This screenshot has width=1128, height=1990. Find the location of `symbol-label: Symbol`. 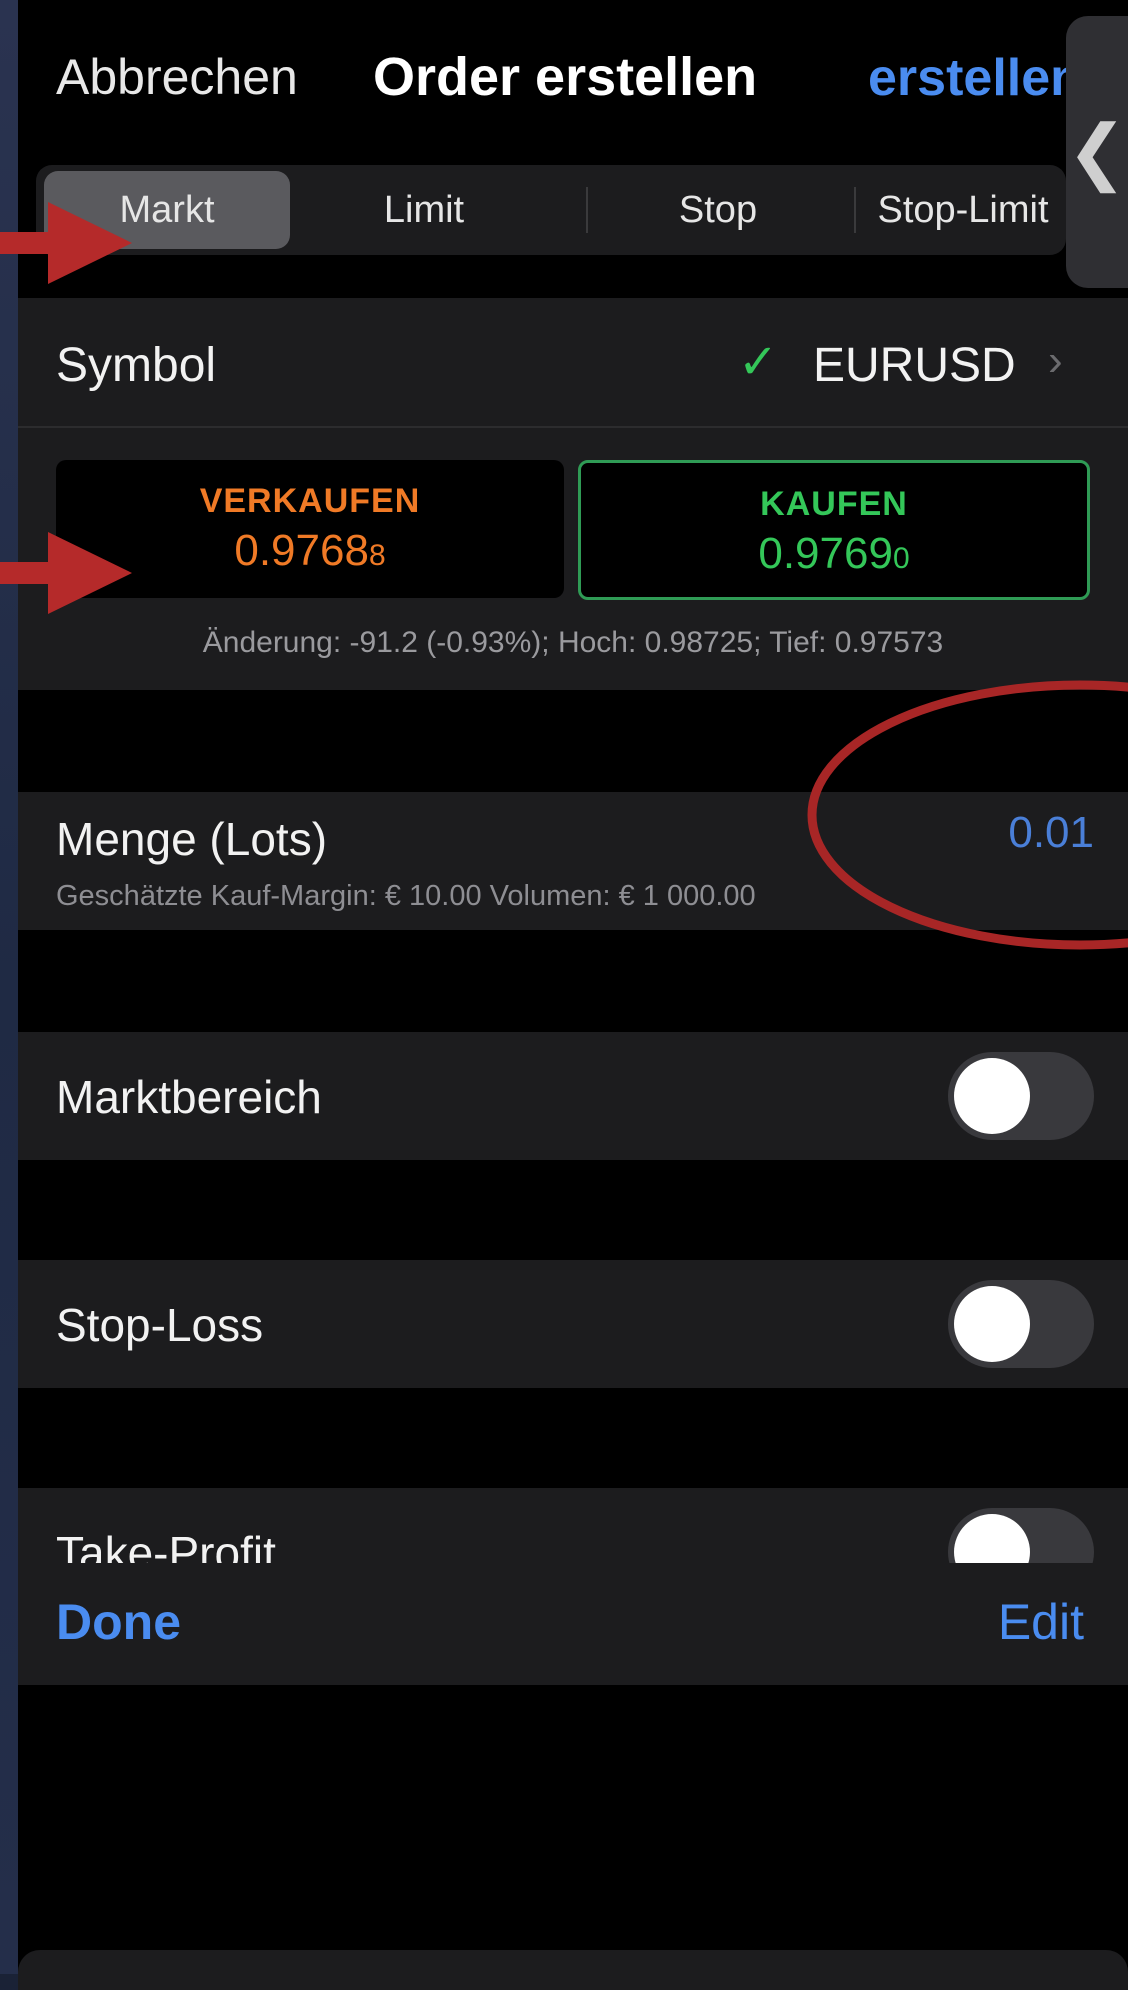

symbol-label: Symbol is located at coordinates (136, 365).